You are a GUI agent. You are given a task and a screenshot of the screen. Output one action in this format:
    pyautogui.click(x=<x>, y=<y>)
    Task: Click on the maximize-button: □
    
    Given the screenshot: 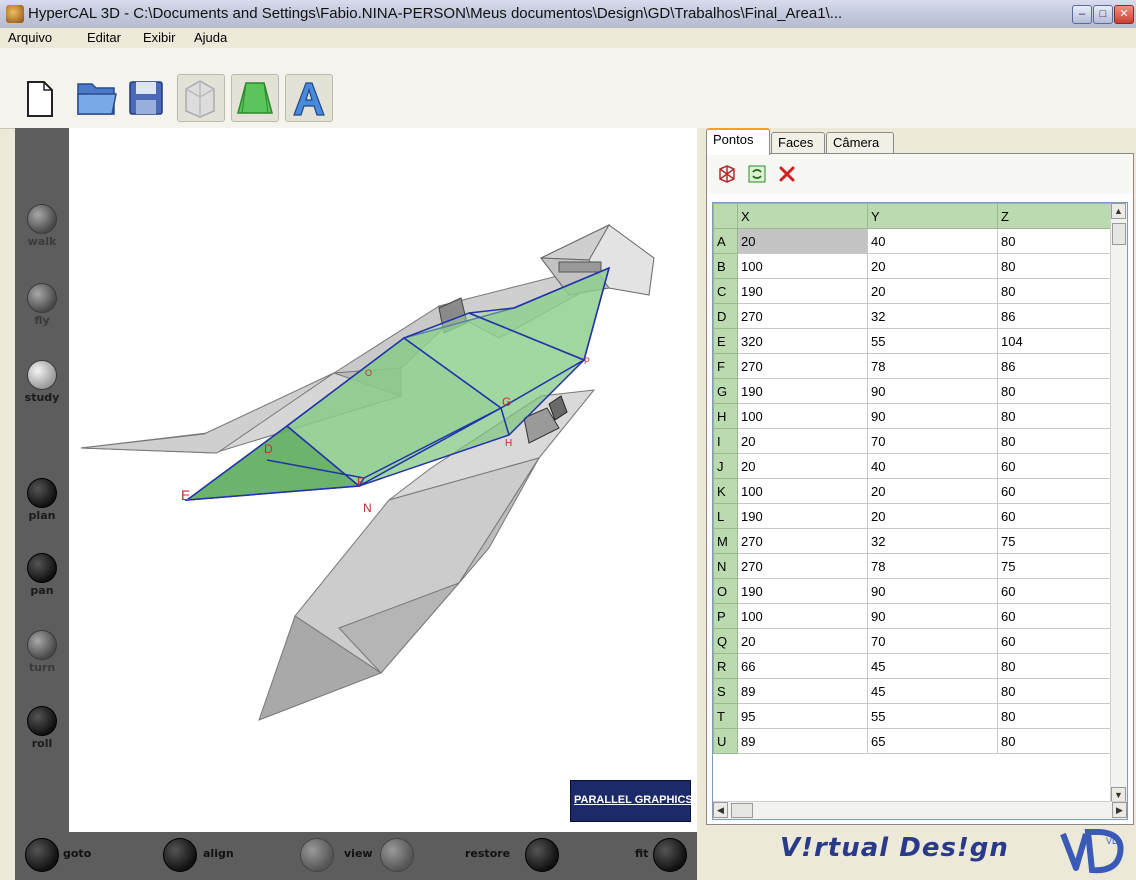 What is the action you would take?
    pyautogui.click(x=1103, y=14)
    